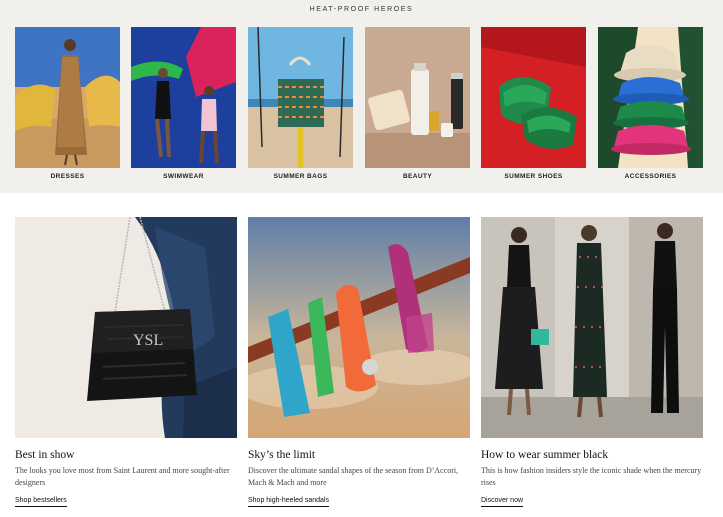  Describe the element at coordinates (183, 97) in the screenshot. I see `swimwear-image` at that location.